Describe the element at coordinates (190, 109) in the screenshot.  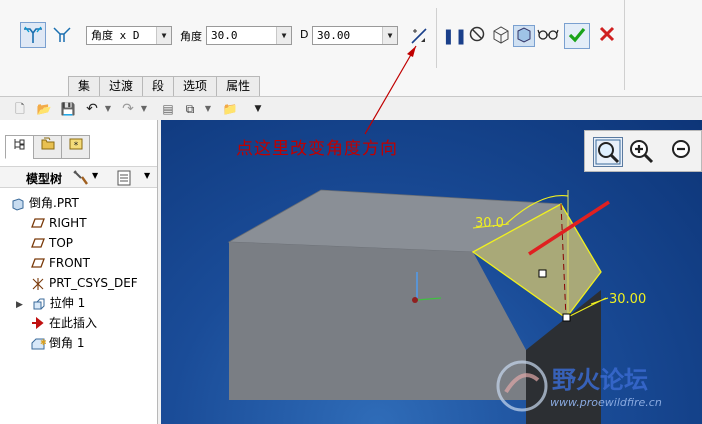
I see `window-icon: ⧉` at that location.